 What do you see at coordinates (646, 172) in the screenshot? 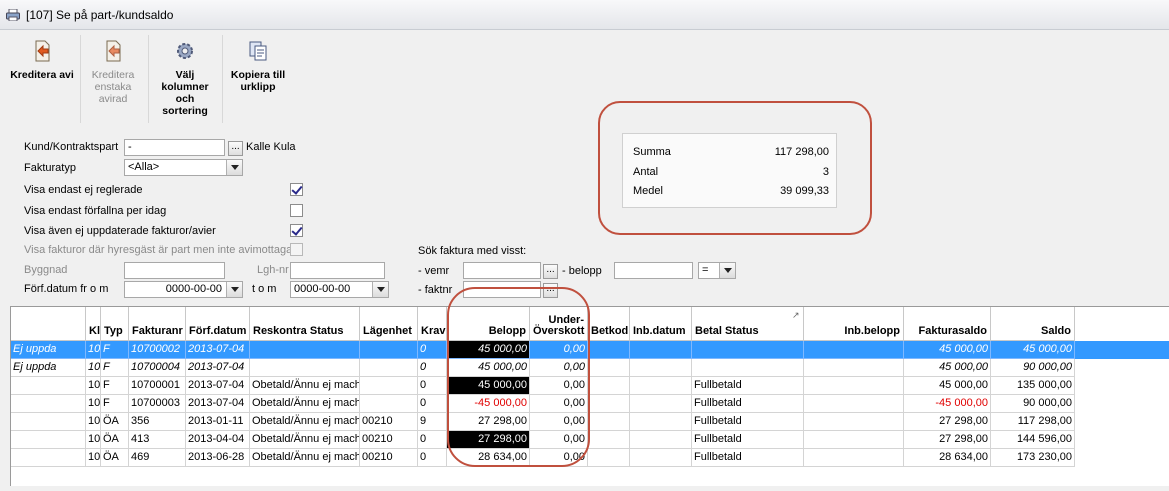
I see `summary-key: Antal` at bounding box center [646, 172].